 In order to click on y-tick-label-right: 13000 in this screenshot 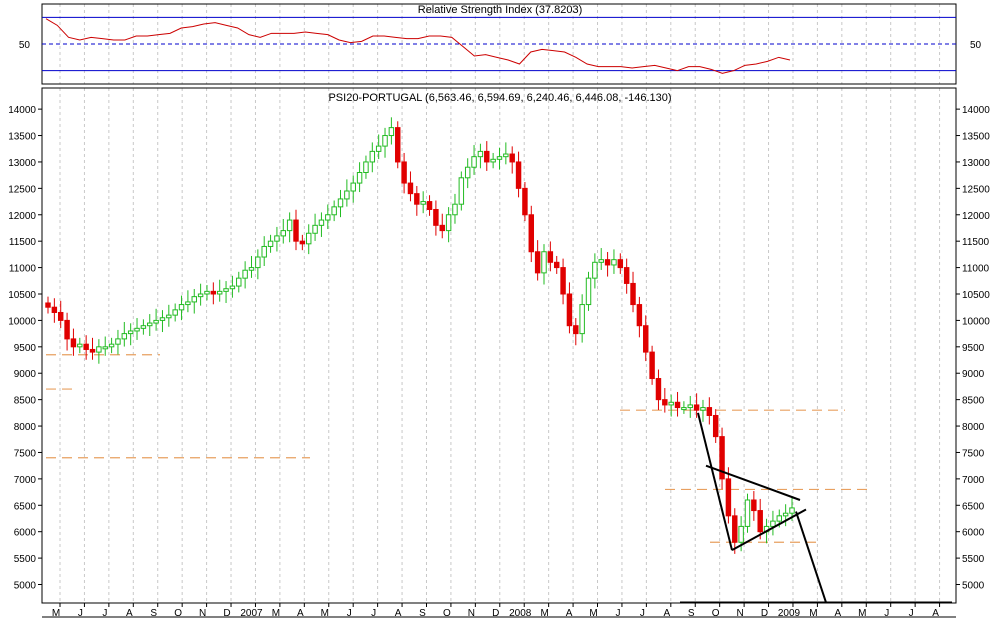, I will do `click(976, 163)`.